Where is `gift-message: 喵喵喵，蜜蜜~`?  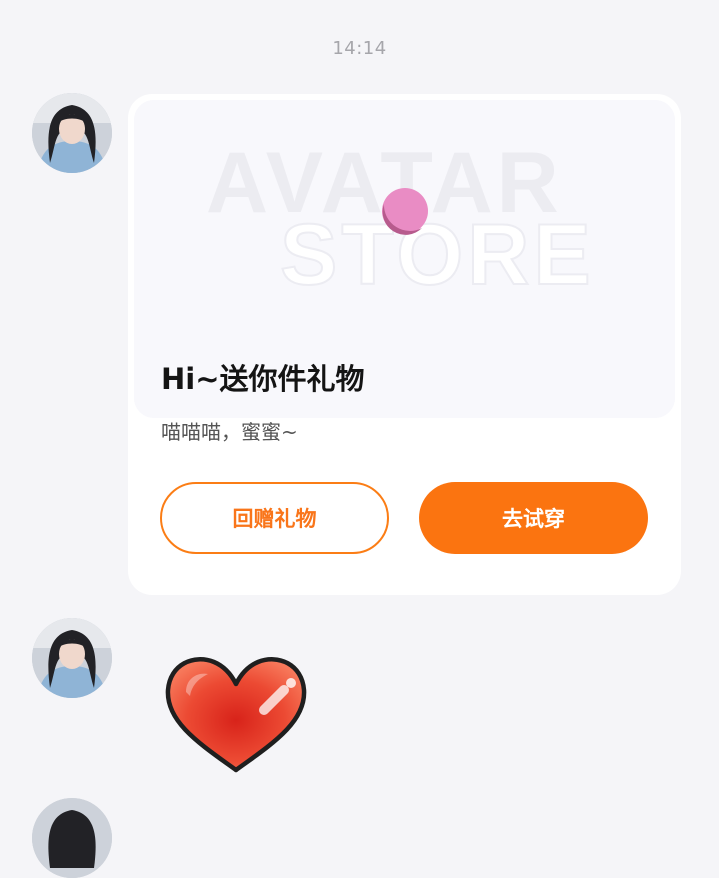 gift-message: 喵喵喵，蜜蜜~ is located at coordinates (229, 432).